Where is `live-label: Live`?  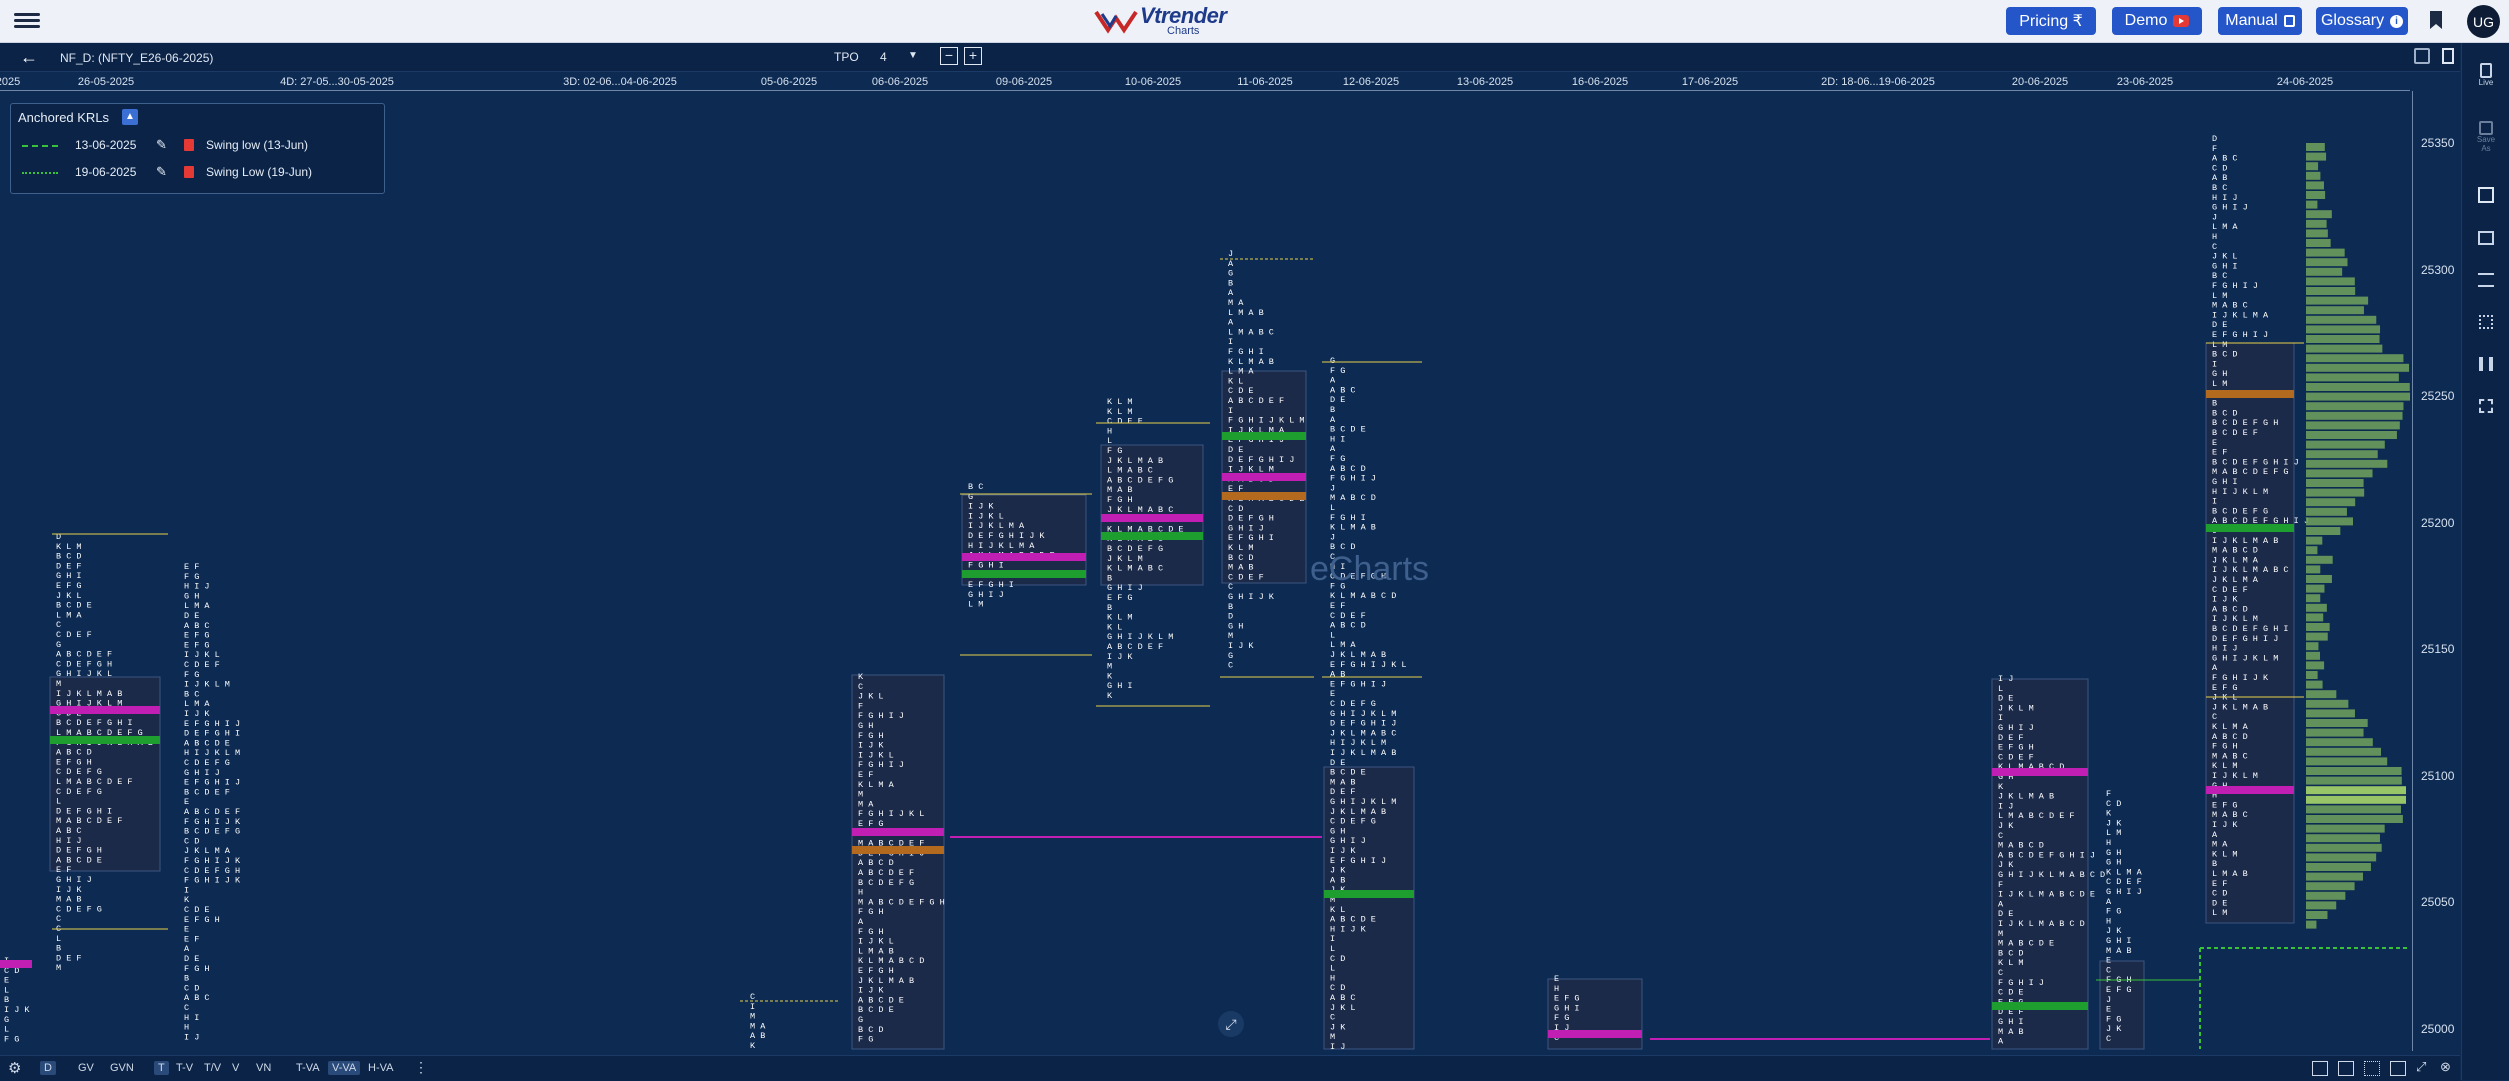 live-label: Live is located at coordinates (2486, 82).